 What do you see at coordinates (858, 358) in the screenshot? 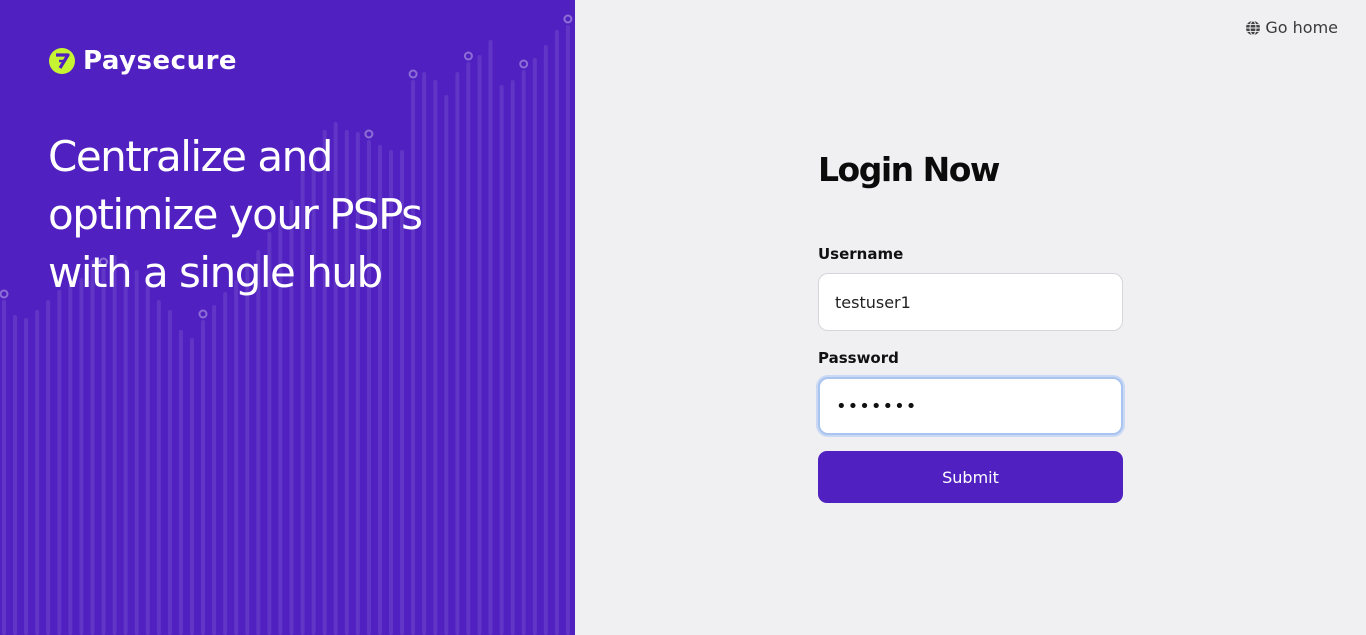
I see `password-label: Password` at bounding box center [858, 358].